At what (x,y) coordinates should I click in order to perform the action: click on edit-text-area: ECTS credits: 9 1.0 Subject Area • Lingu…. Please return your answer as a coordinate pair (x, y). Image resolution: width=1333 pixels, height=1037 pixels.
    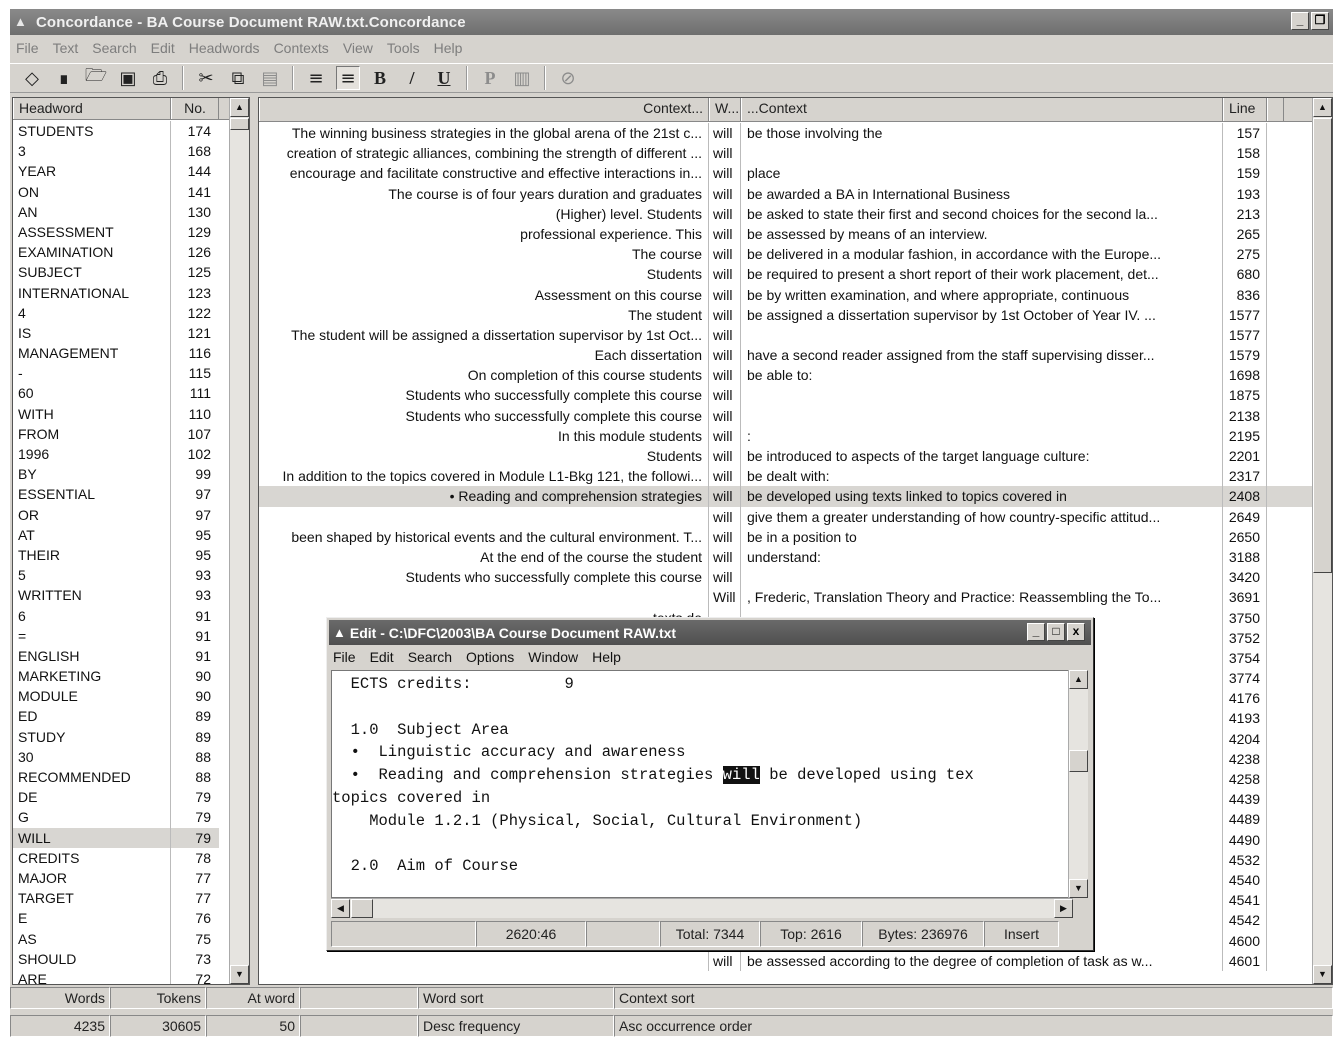
    Looking at the image, I should click on (702, 784).